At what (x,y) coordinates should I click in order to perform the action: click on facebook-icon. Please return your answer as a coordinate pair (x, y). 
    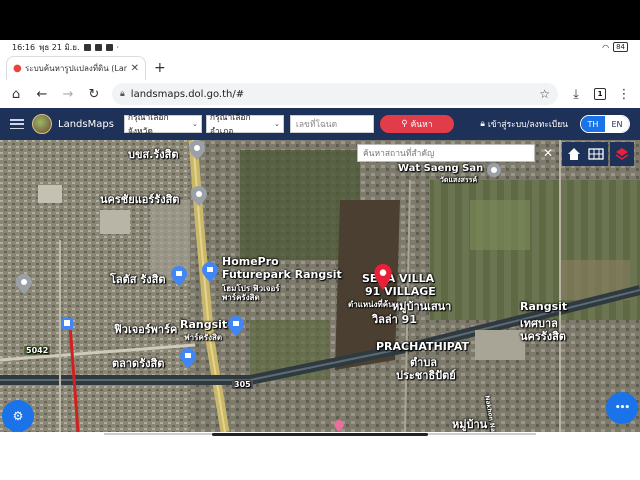
    Looking at the image, I should click on (87, 47).